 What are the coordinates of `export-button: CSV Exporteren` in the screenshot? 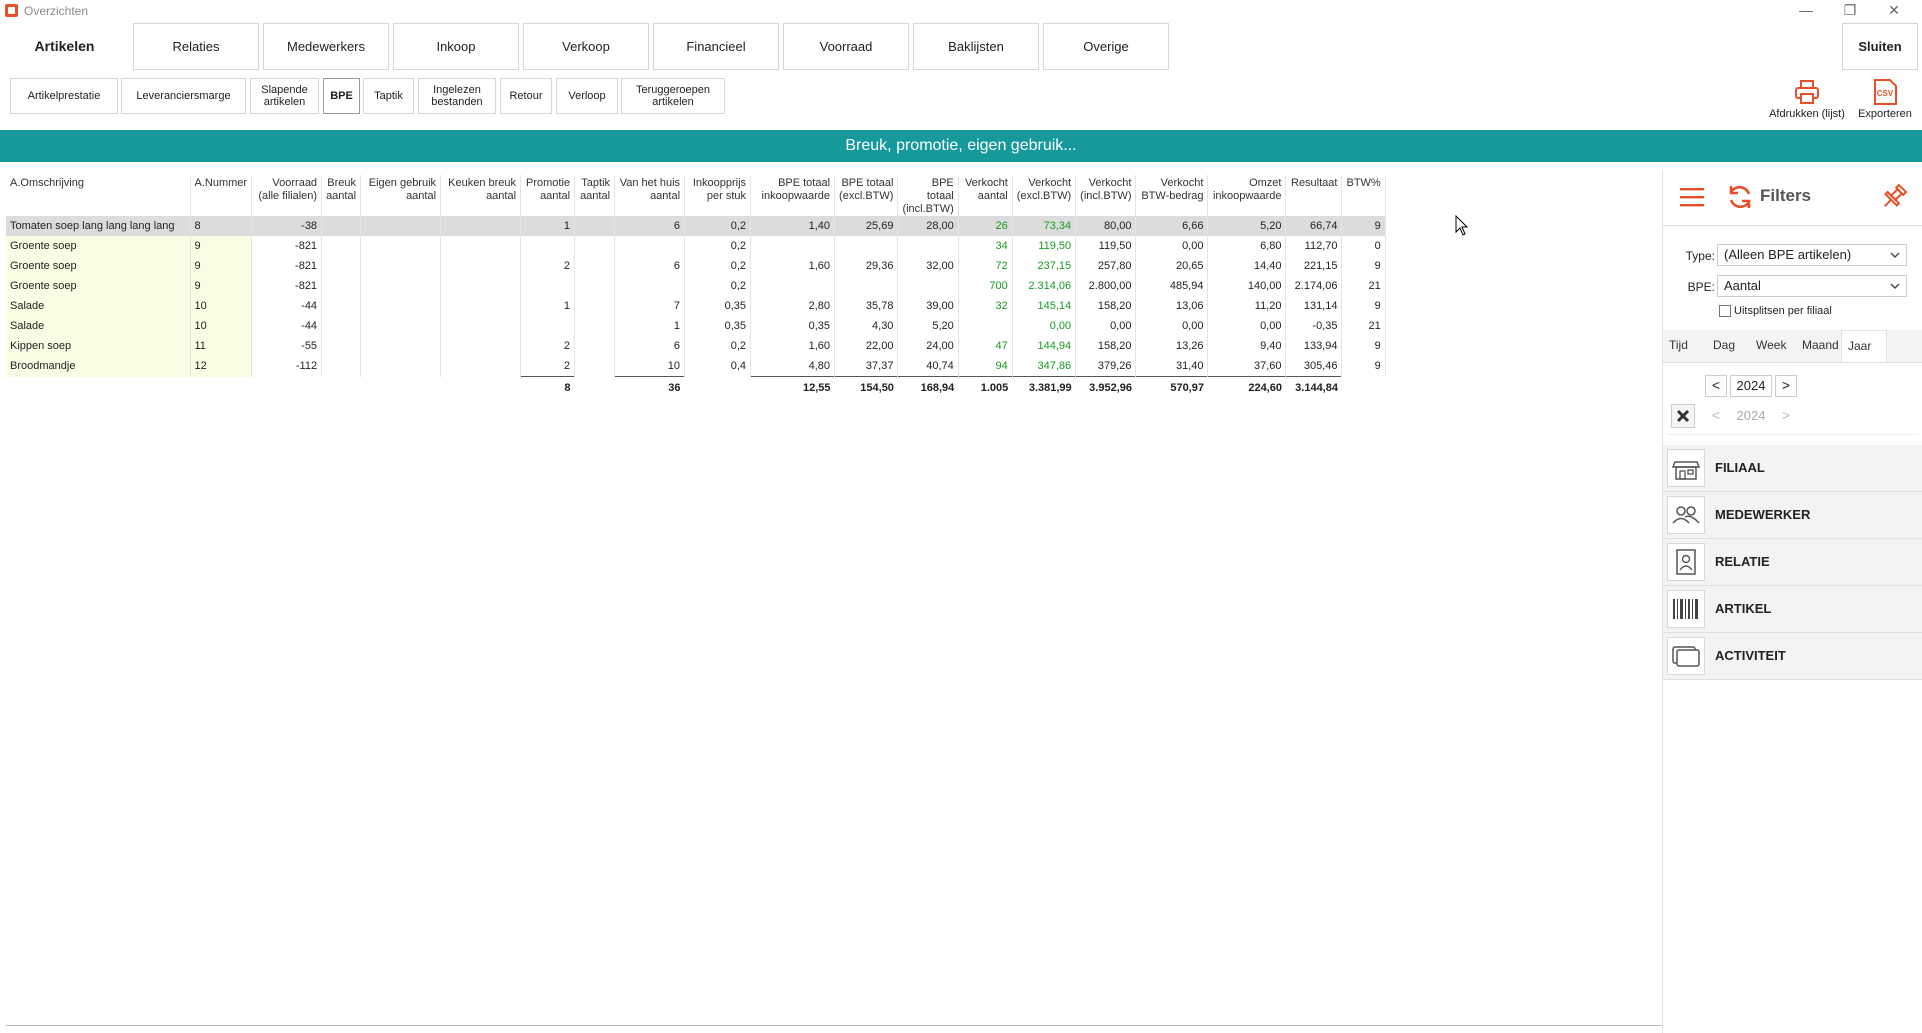 It's located at (1885, 99).